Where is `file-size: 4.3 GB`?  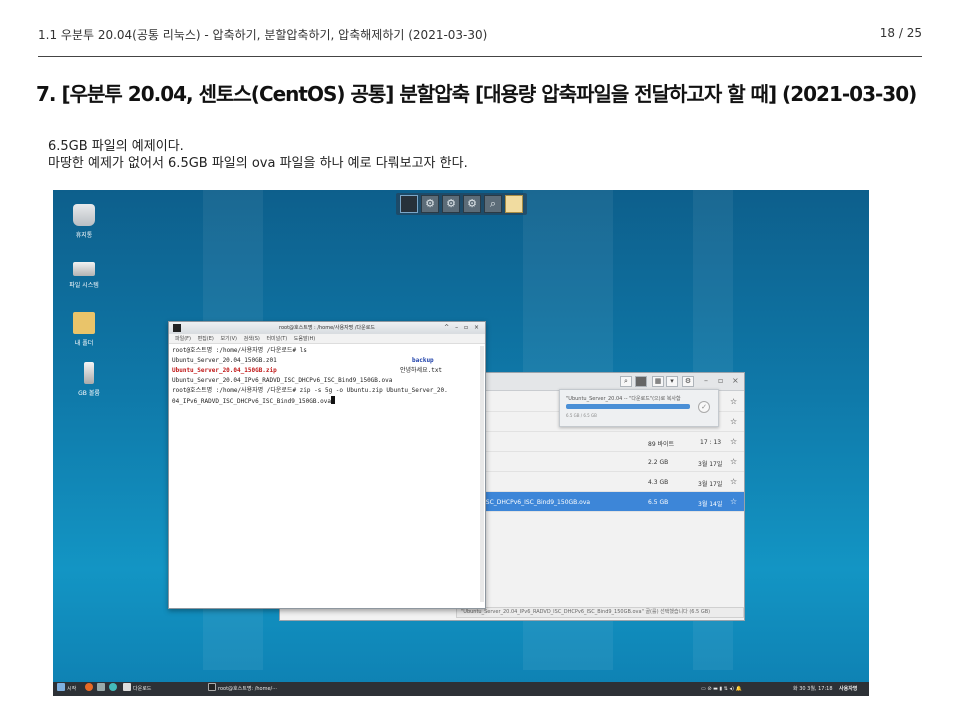 file-size: 4.3 GB is located at coordinates (658, 482).